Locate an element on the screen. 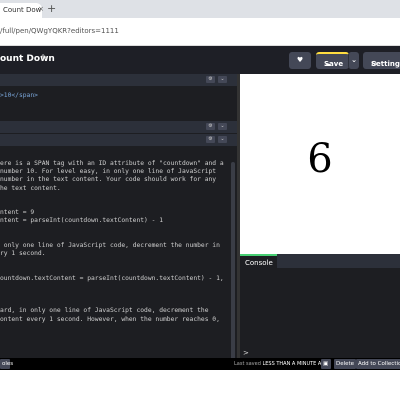 This screenshot has width=400, height=400. close-icon: × is located at coordinates (41, 9).